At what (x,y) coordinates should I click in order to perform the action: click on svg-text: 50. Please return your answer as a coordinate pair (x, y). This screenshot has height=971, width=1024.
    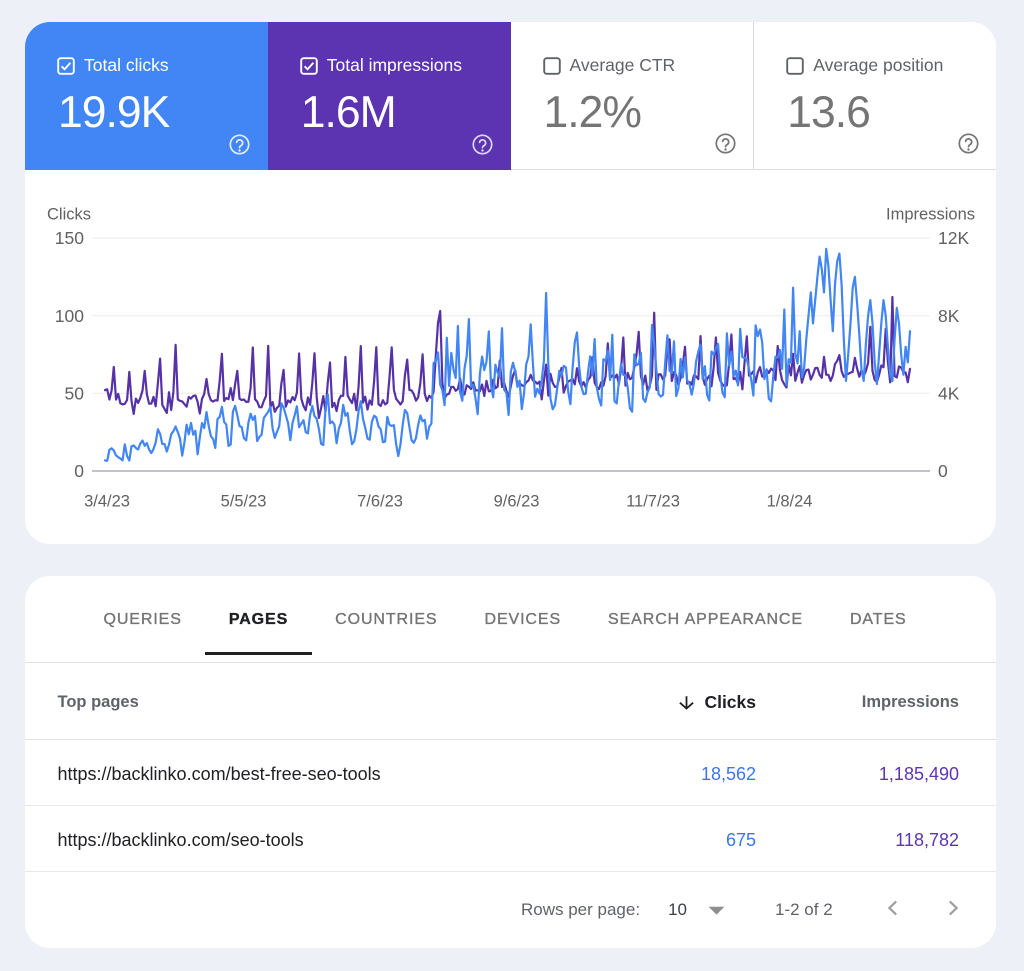
    Looking at the image, I should click on (75, 394).